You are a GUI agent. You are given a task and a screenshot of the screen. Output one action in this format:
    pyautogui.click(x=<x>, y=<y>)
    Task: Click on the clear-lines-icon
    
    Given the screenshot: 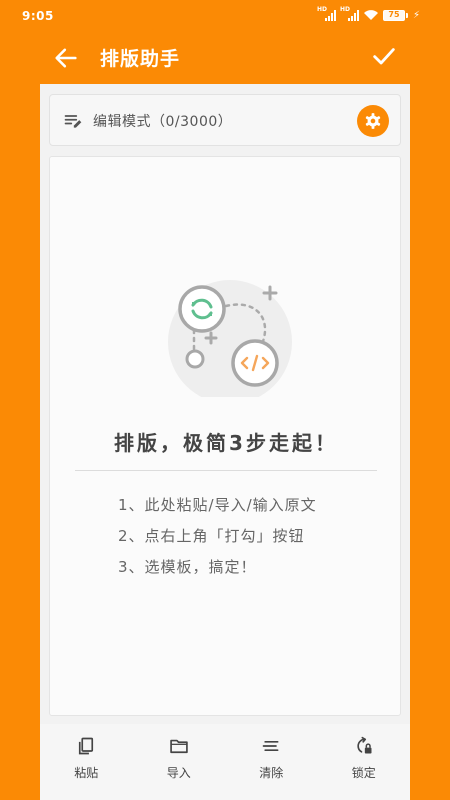 What is the action you would take?
    pyautogui.click(x=270, y=746)
    